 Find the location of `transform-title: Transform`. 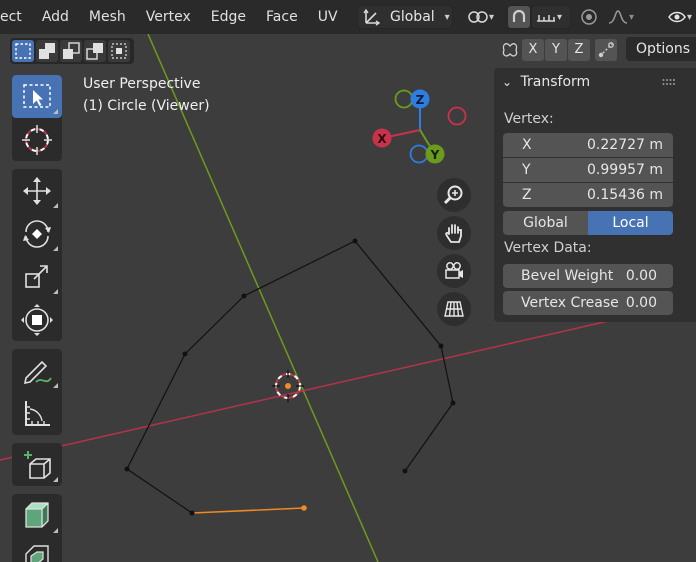

transform-title: Transform is located at coordinates (555, 82).